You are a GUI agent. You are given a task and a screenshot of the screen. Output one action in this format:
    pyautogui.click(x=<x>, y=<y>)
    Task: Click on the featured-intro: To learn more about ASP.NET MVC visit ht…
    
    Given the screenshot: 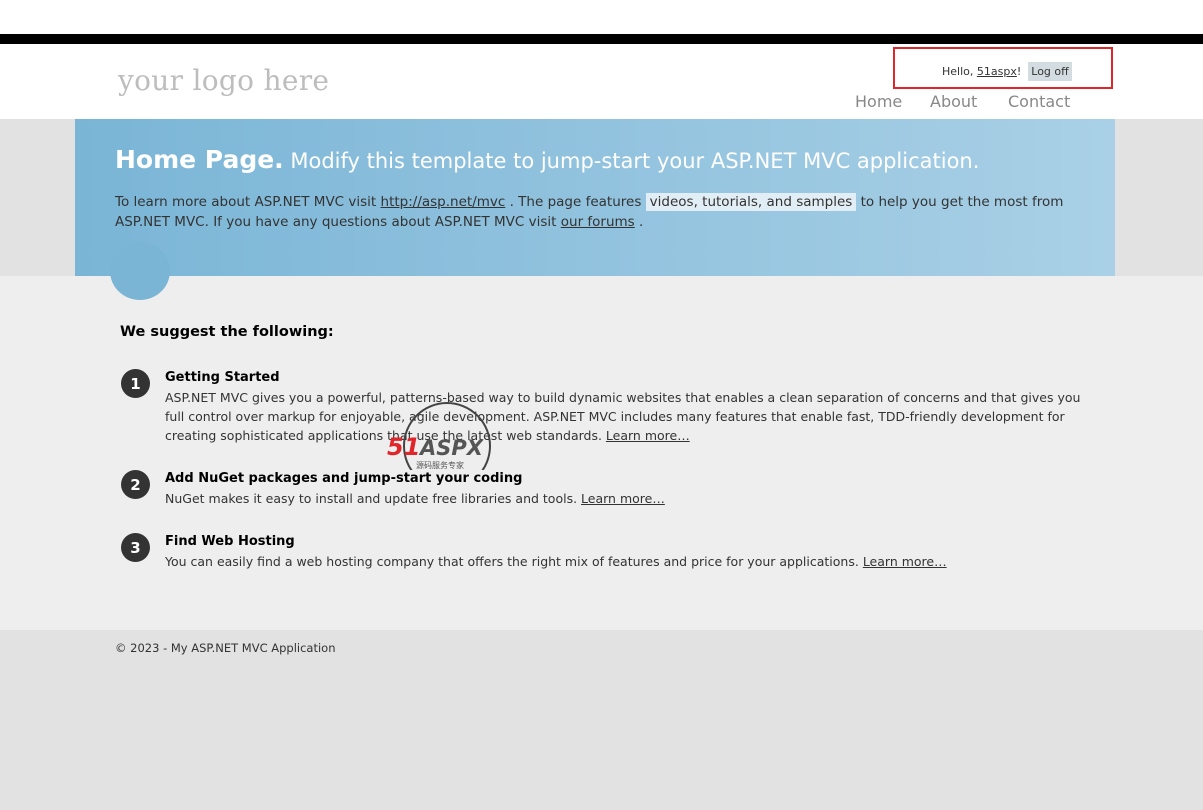 What is the action you would take?
    pyautogui.click(x=595, y=212)
    